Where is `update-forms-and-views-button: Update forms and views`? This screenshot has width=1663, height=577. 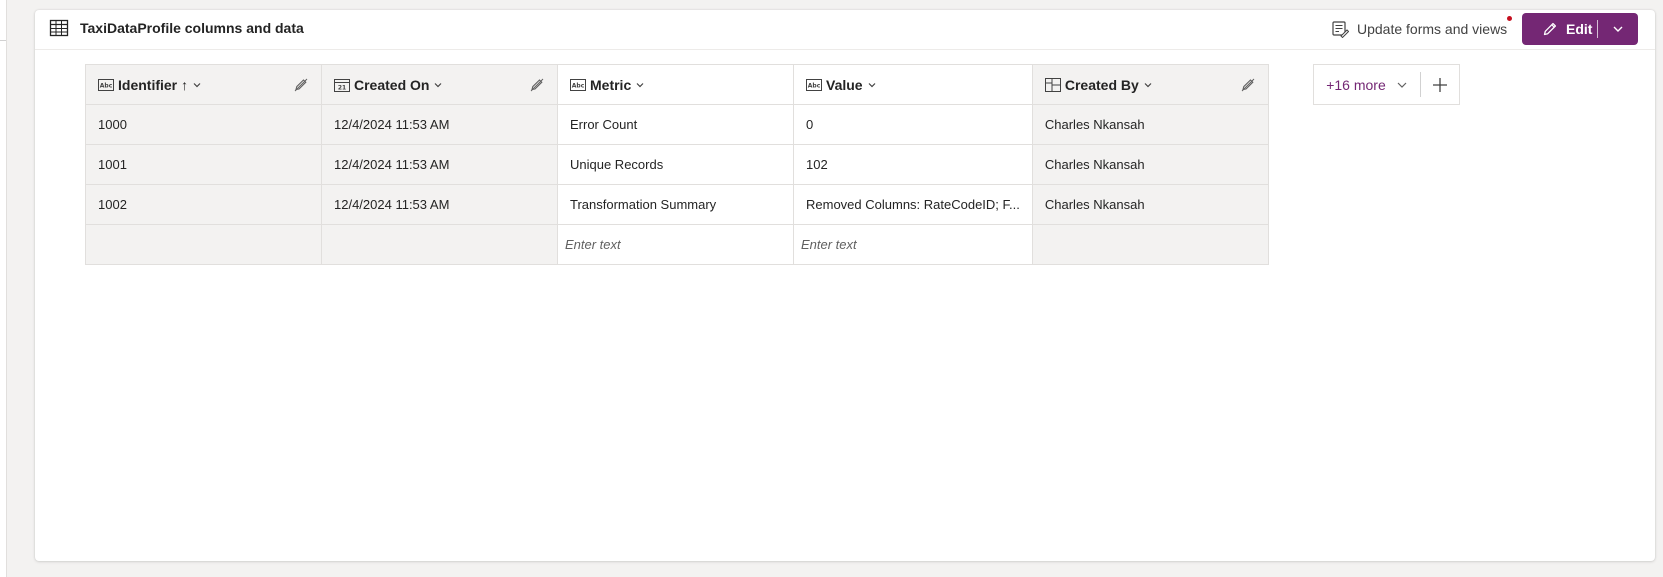 update-forms-and-views-button: Update forms and views is located at coordinates (1421, 29).